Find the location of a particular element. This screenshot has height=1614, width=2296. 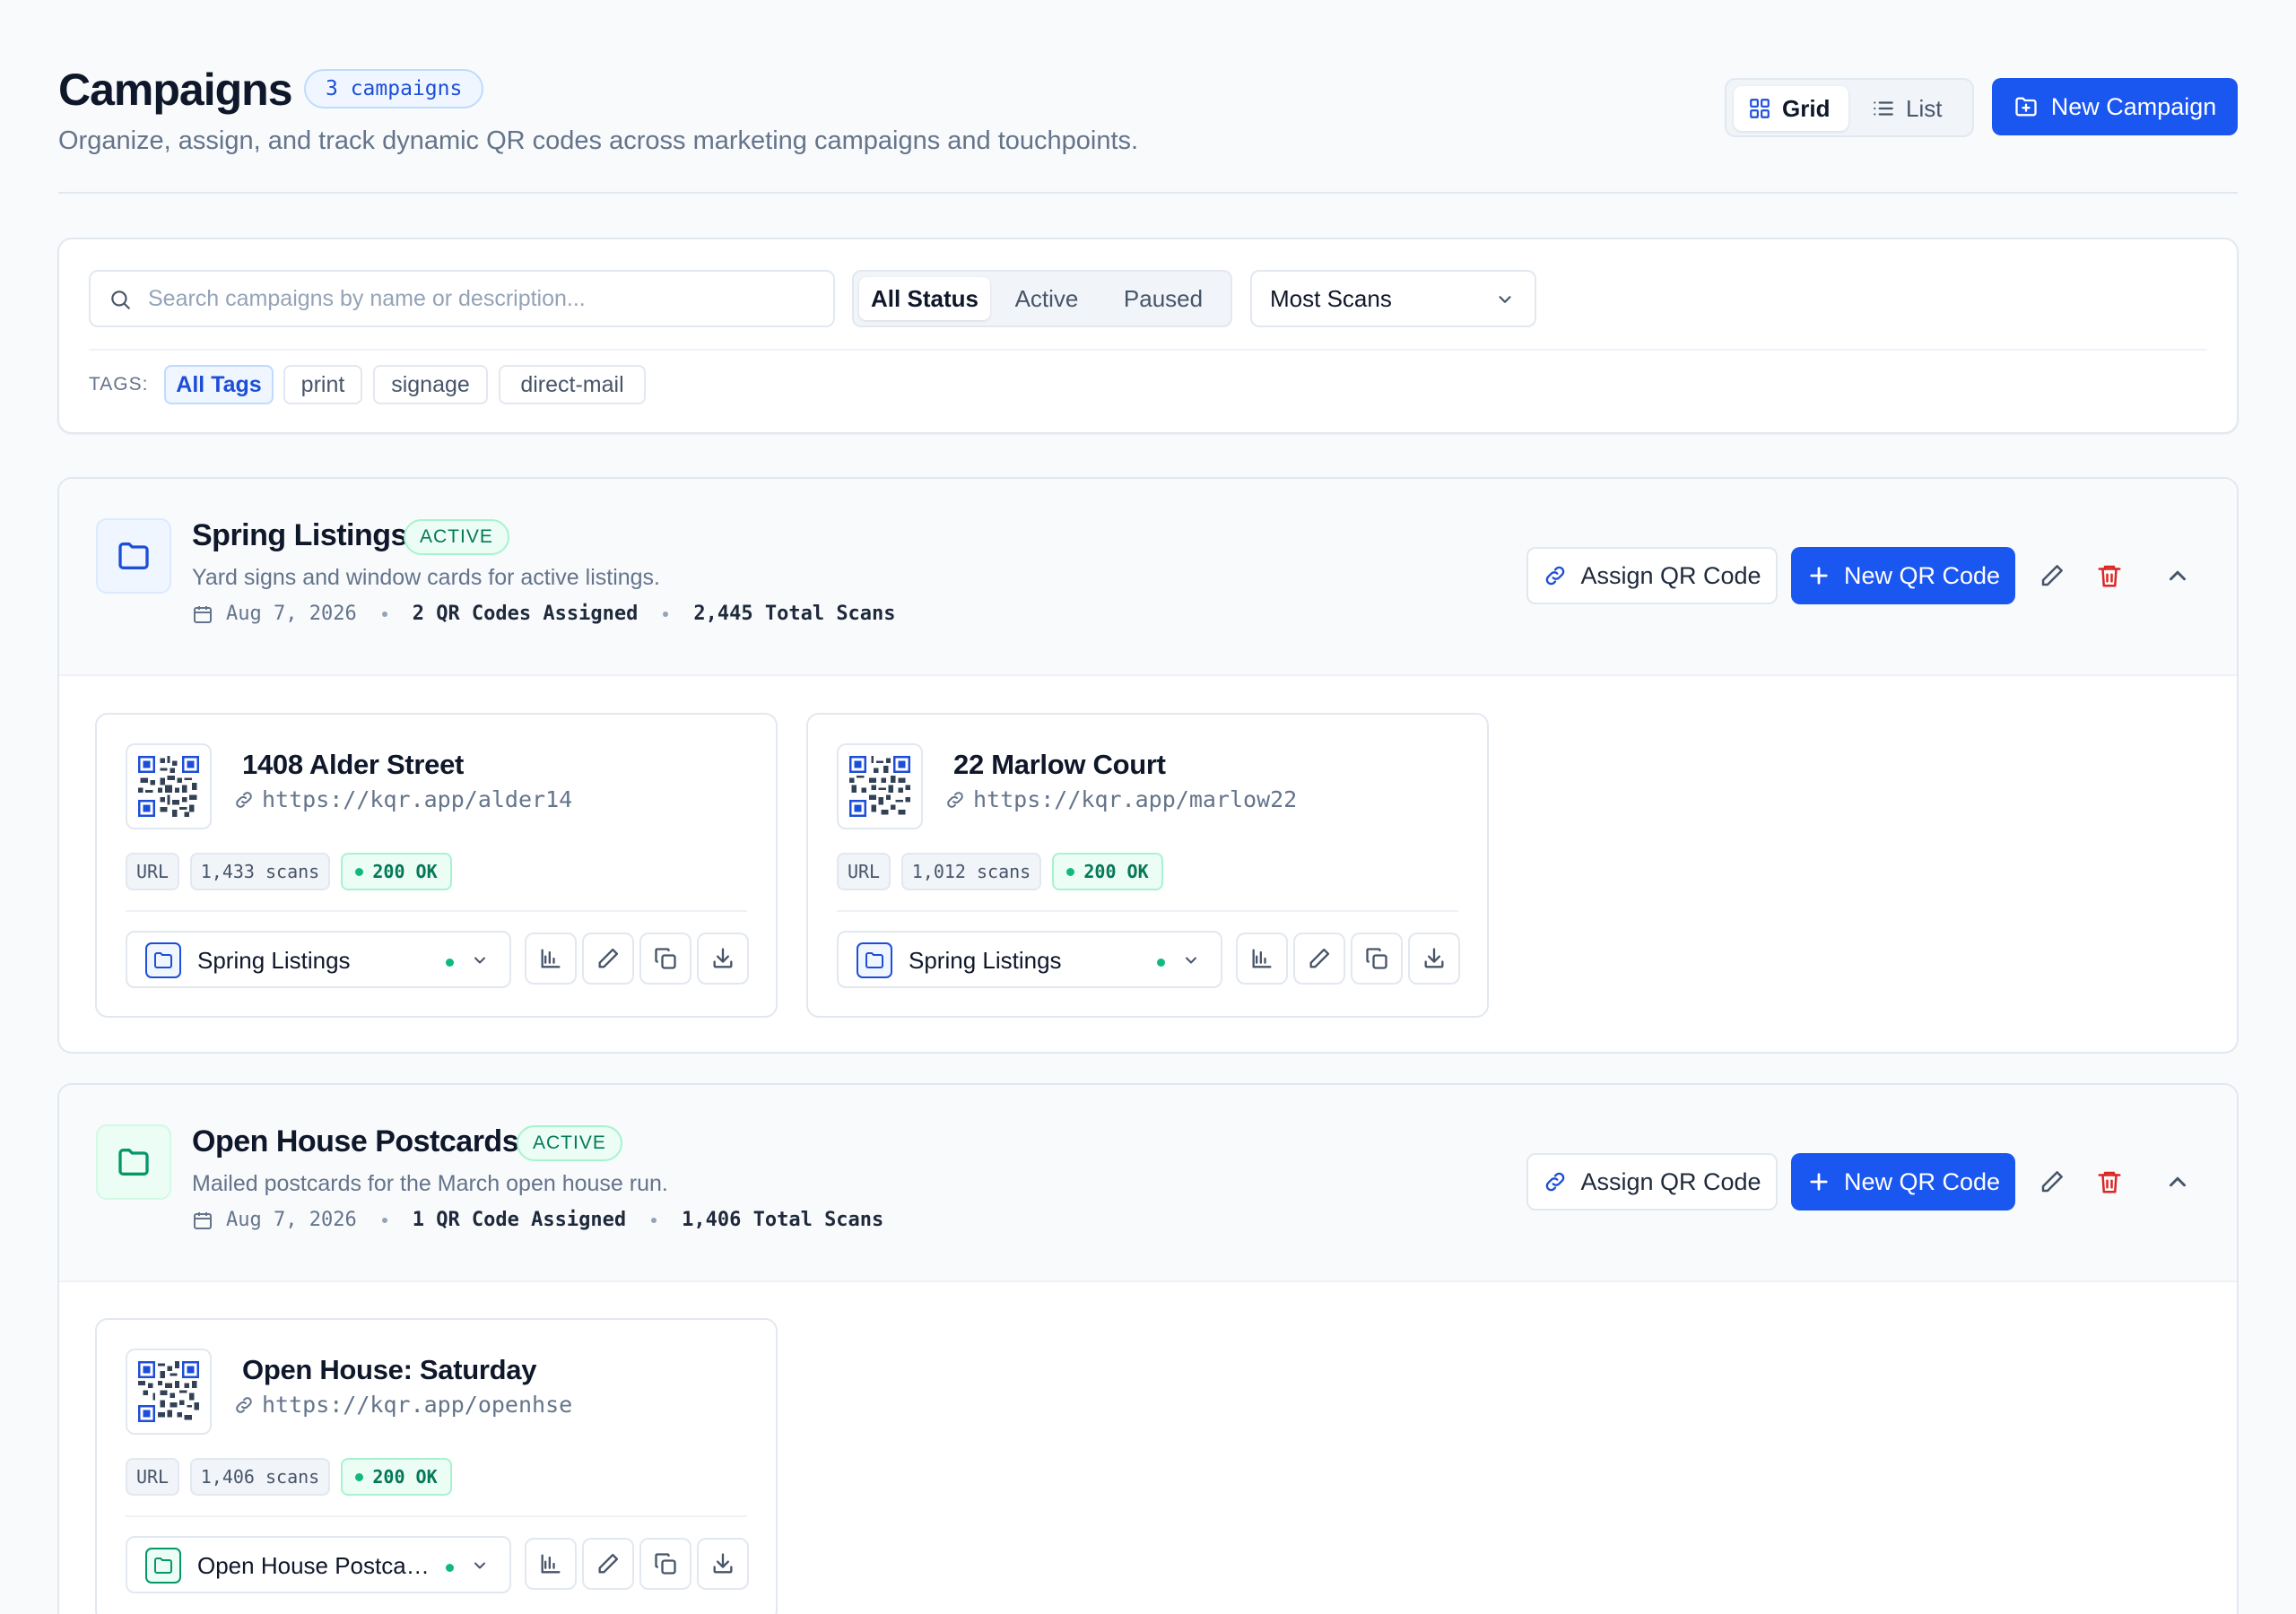

qr-code-icon is located at coordinates (879, 786).